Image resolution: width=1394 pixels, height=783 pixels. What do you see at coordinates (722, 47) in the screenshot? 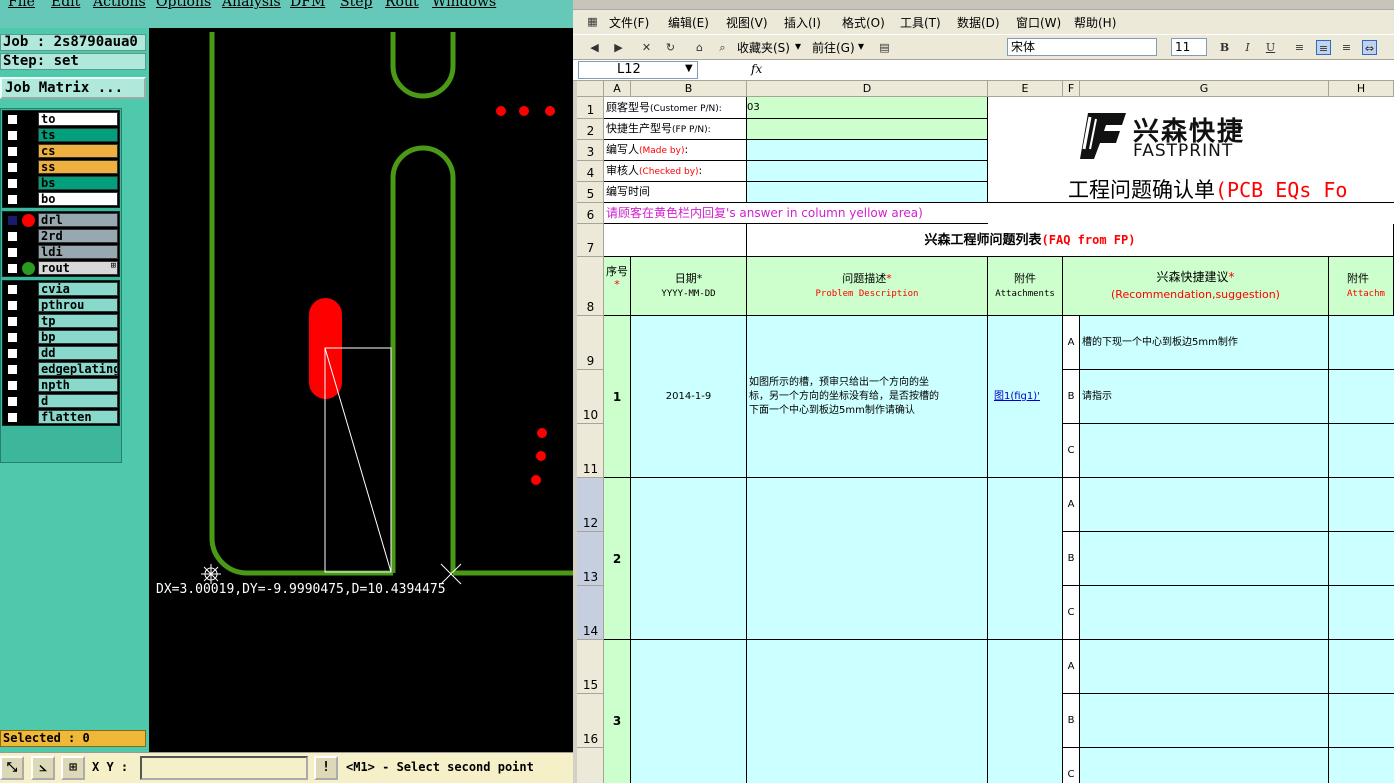
I see `search-icon: ⌕` at bounding box center [722, 47].